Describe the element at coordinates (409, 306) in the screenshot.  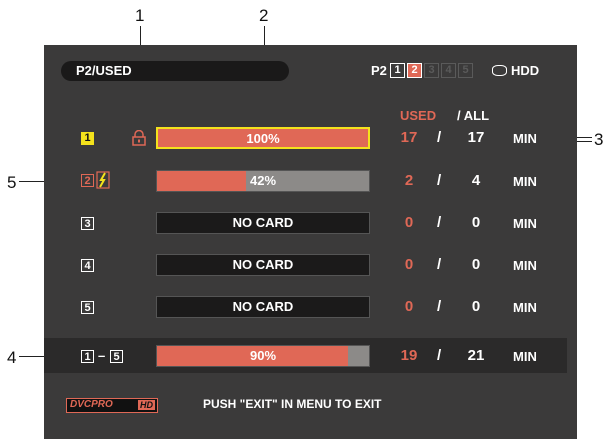
I see `used-5: 0` at that location.